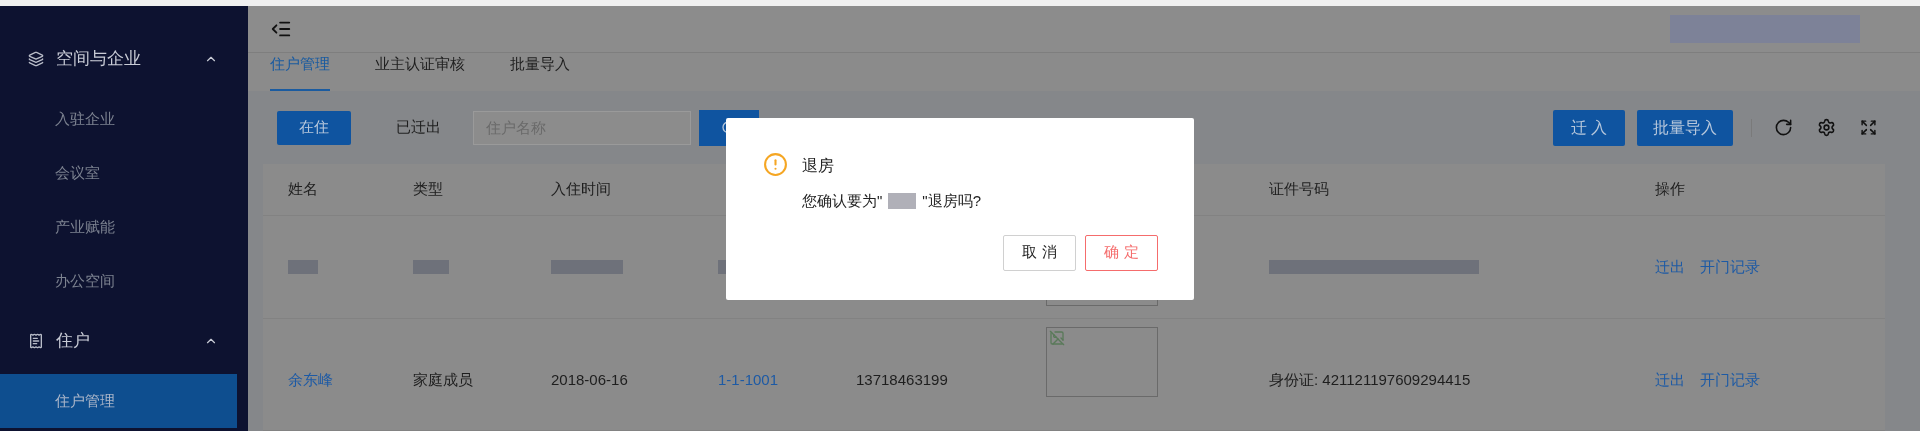 The height and width of the screenshot is (431, 1920). I want to click on action-button: 迁 入, so click(1589, 127).